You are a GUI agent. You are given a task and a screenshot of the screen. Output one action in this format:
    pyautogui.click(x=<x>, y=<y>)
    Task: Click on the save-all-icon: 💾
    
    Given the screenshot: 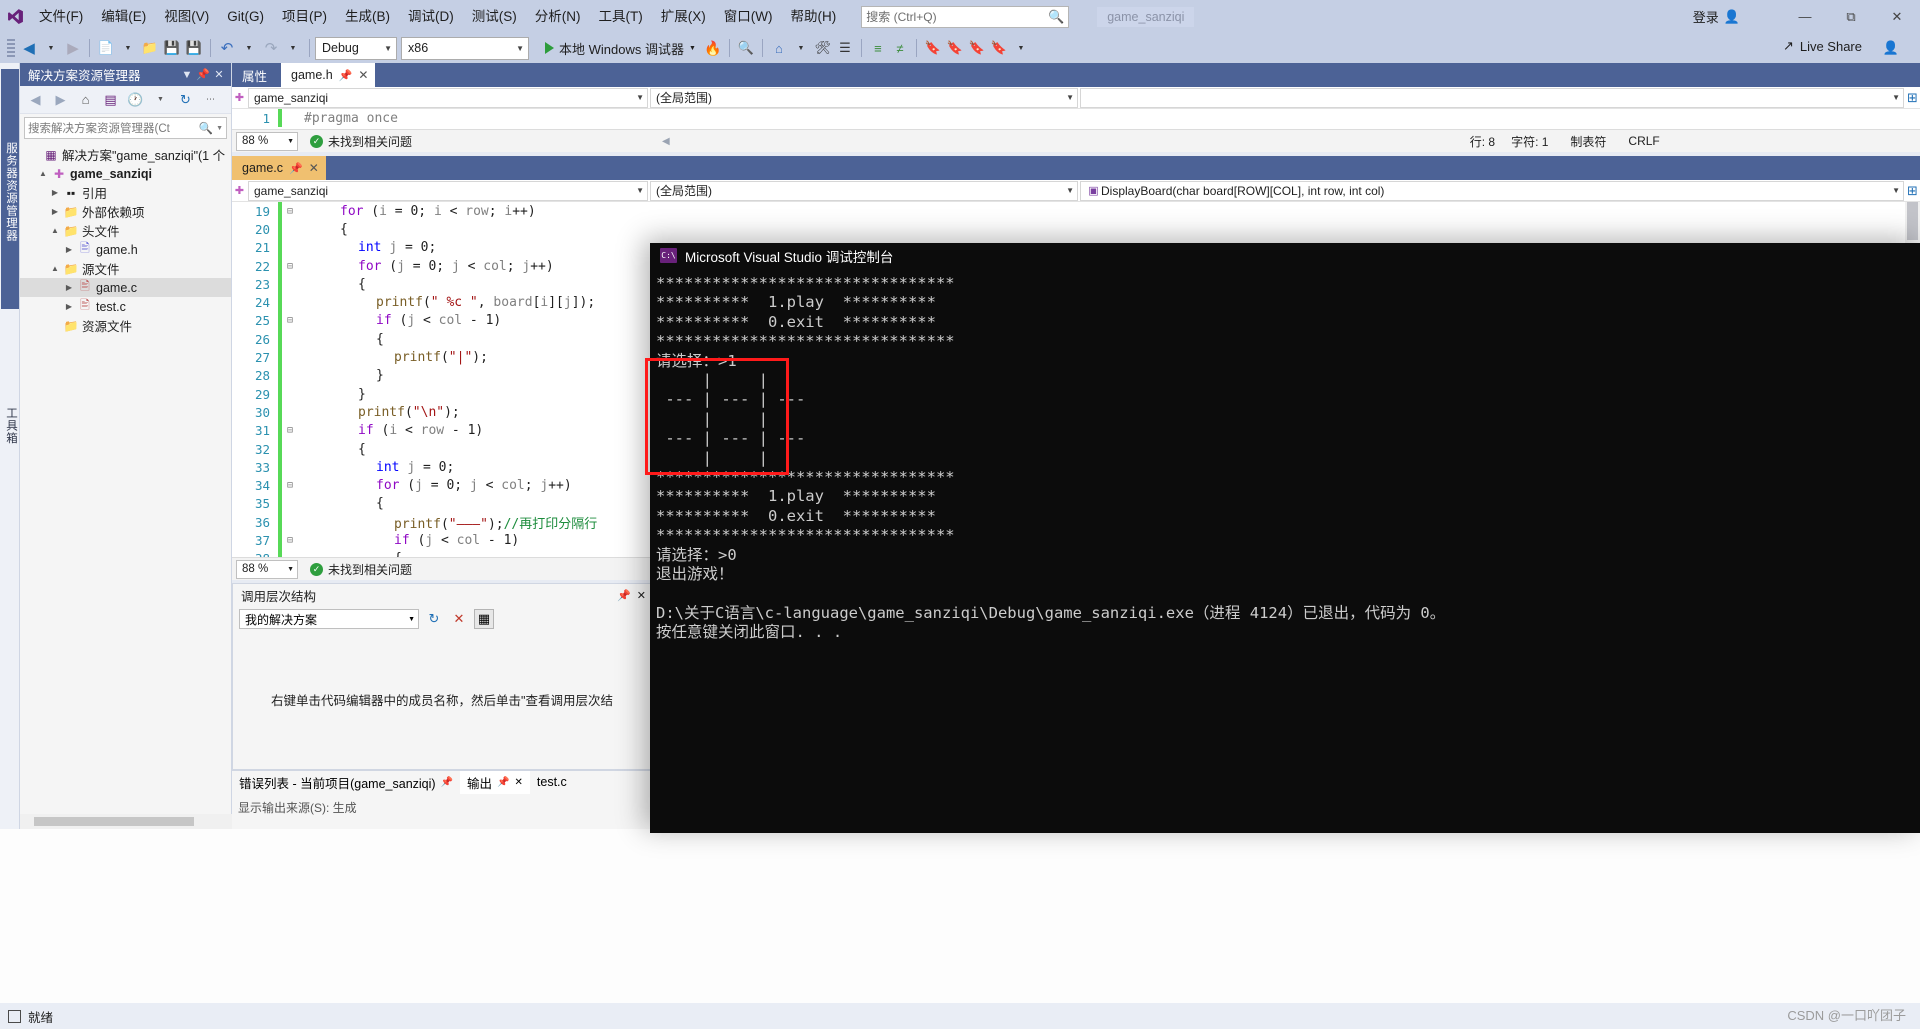 What is the action you would take?
    pyautogui.click(x=194, y=48)
    